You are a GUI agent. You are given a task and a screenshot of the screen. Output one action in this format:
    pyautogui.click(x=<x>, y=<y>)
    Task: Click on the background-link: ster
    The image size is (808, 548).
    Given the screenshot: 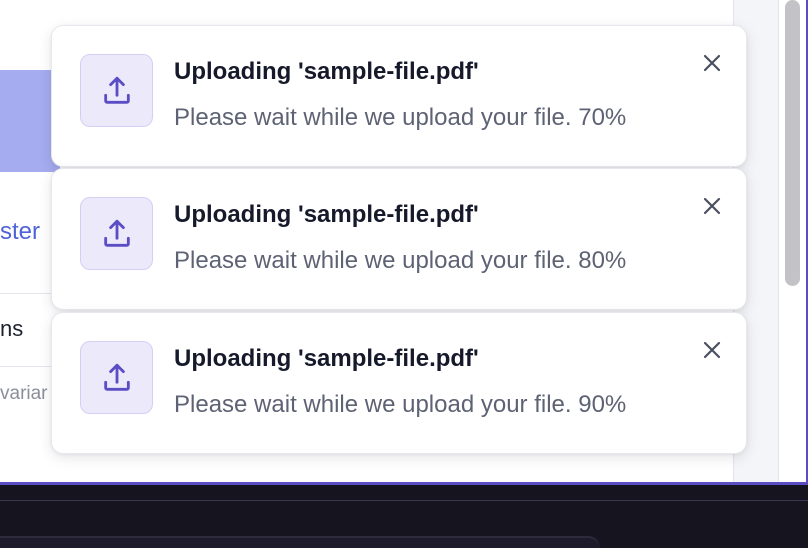 What is the action you would take?
    pyautogui.click(x=20, y=232)
    